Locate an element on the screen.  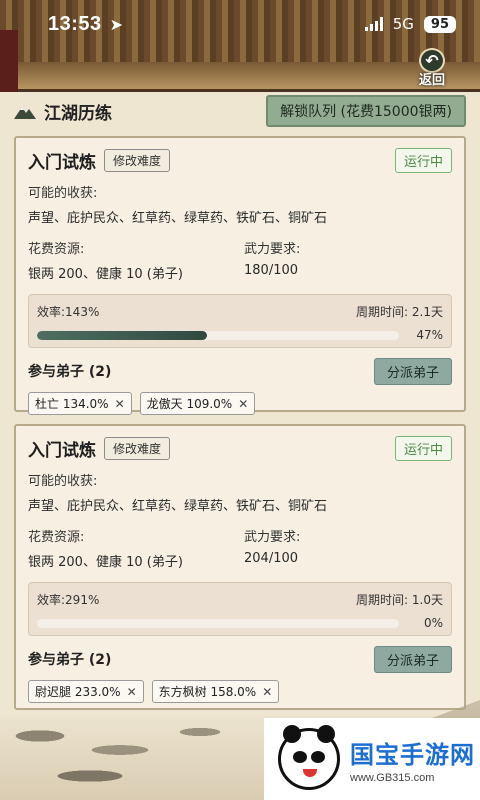
status-indicators: 5G 95 is located at coordinates (410, 24).